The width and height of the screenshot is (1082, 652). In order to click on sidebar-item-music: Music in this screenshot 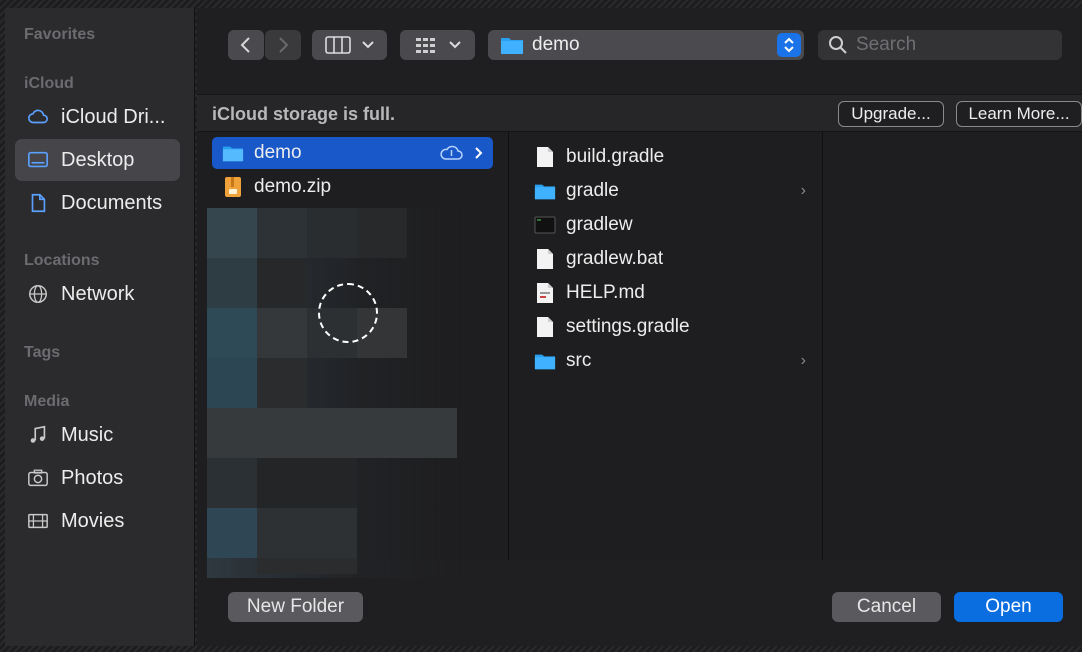, I will do `click(97, 435)`.